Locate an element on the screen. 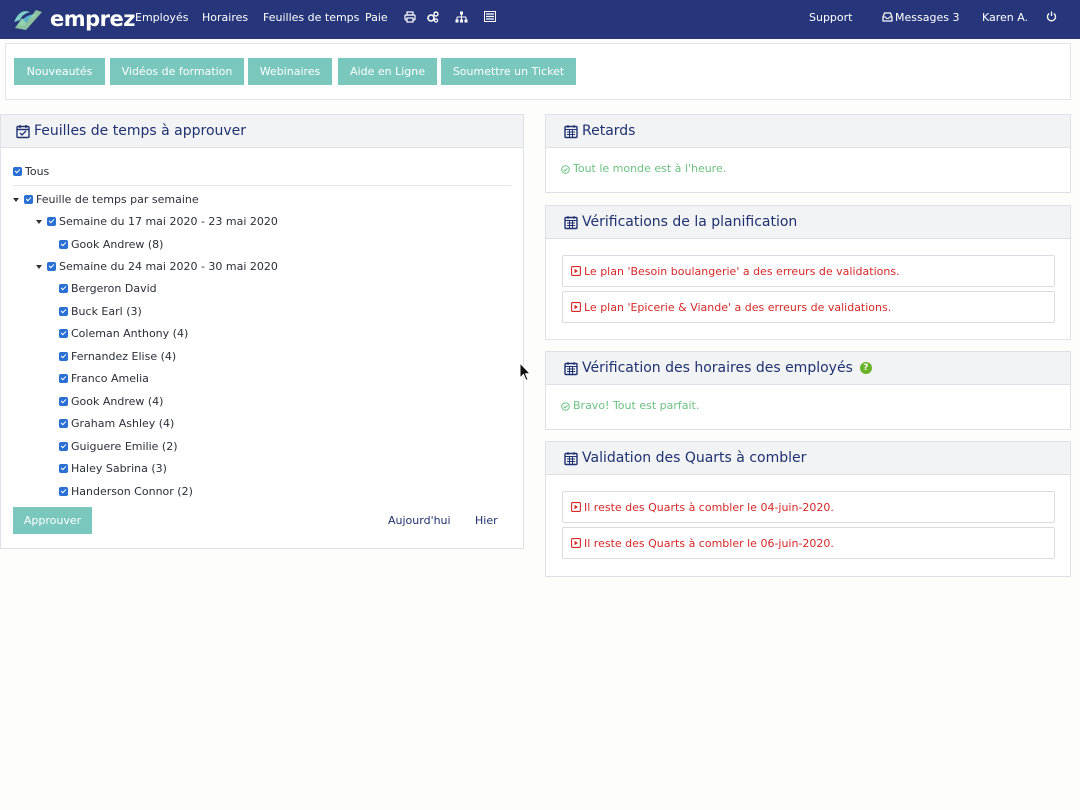 The width and height of the screenshot is (1080, 810). employee-row: Buck Earl (3) is located at coordinates (100, 311).